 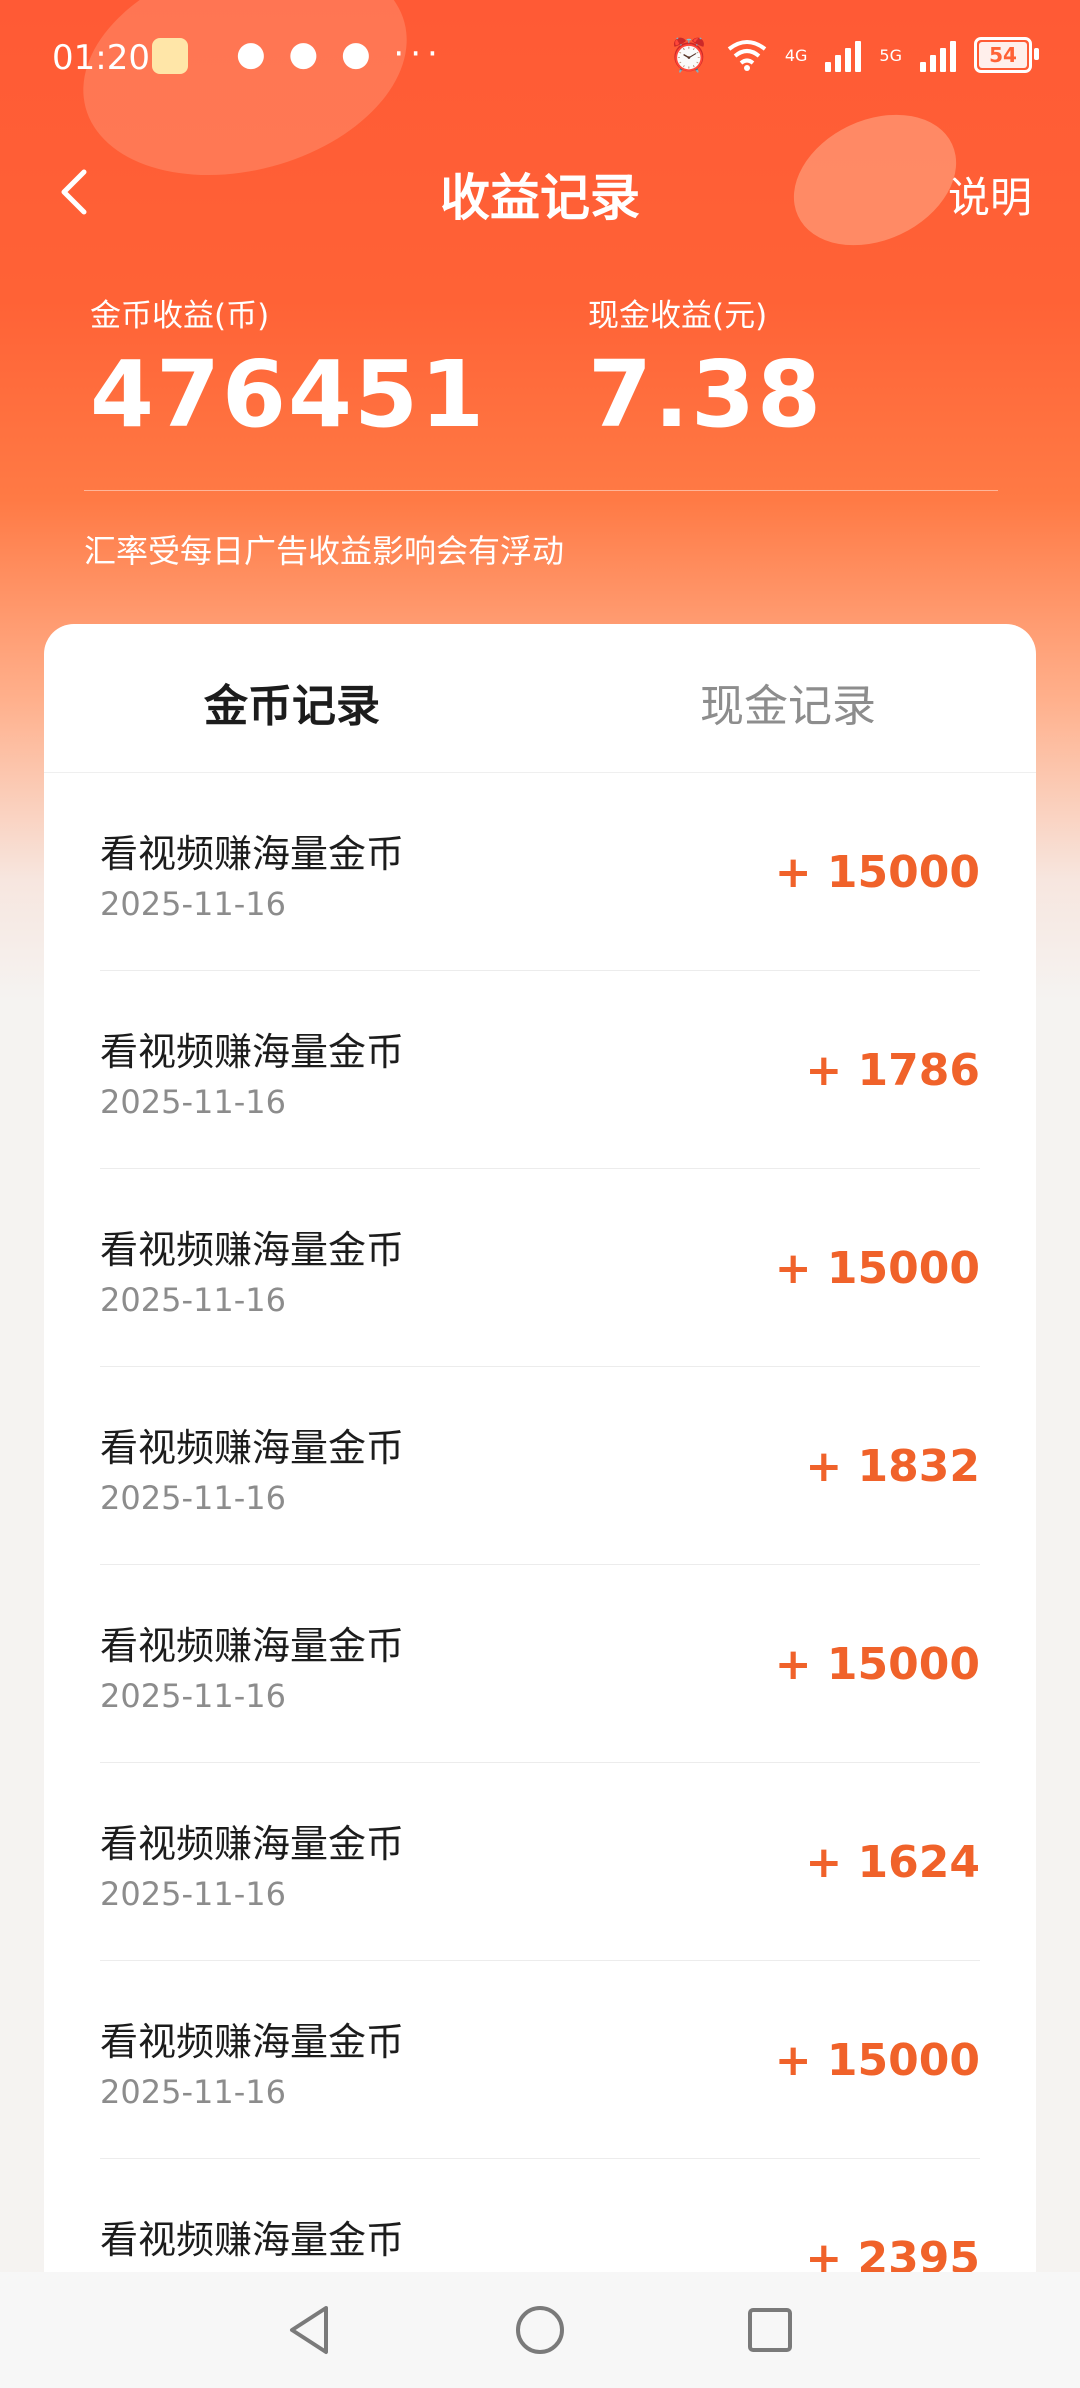 I want to click on nav-back-icon, so click(x=310, y=2330).